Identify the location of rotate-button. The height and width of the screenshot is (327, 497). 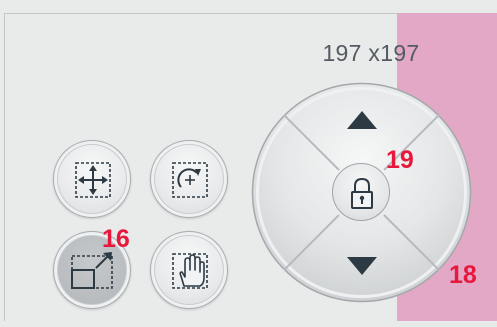
(189, 179).